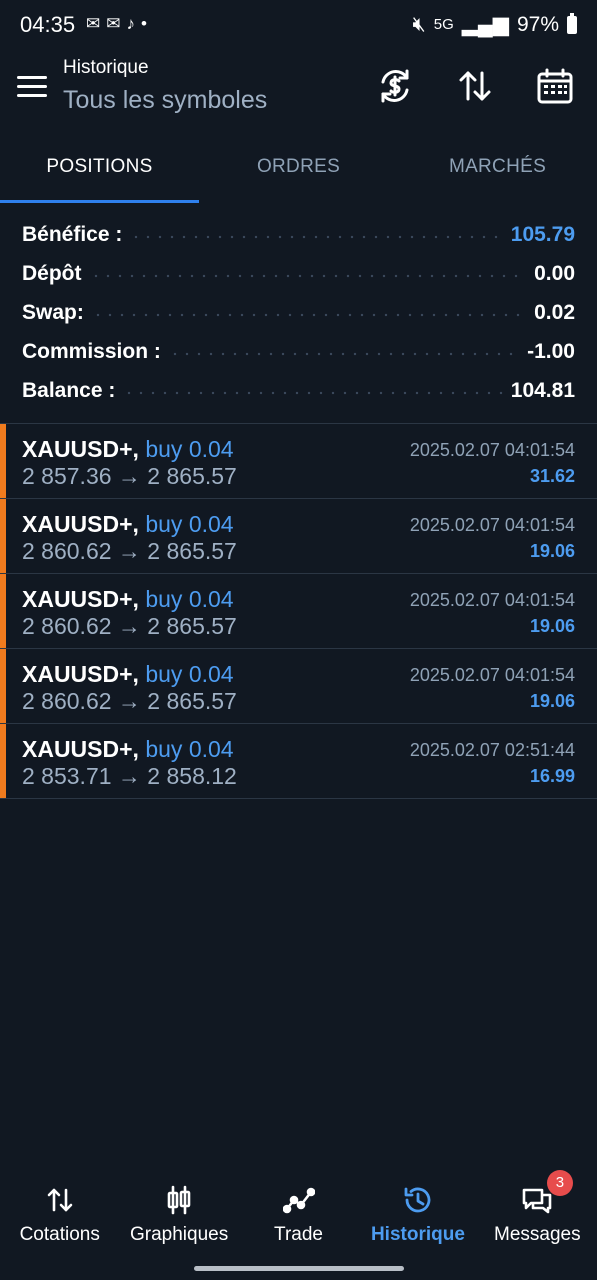  Describe the element at coordinates (552, 476) in the screenshot. I see `trade-profit: 31.62` at that location.